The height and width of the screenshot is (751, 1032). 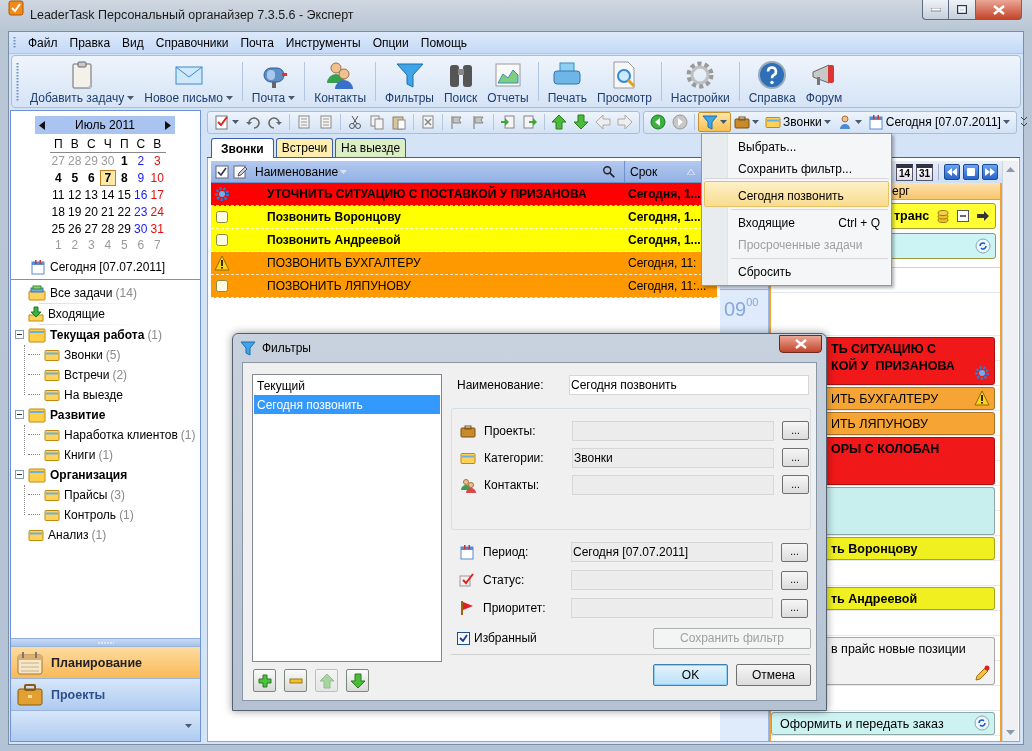 I want to click on item-count: (14), so click(x=126, y=292).